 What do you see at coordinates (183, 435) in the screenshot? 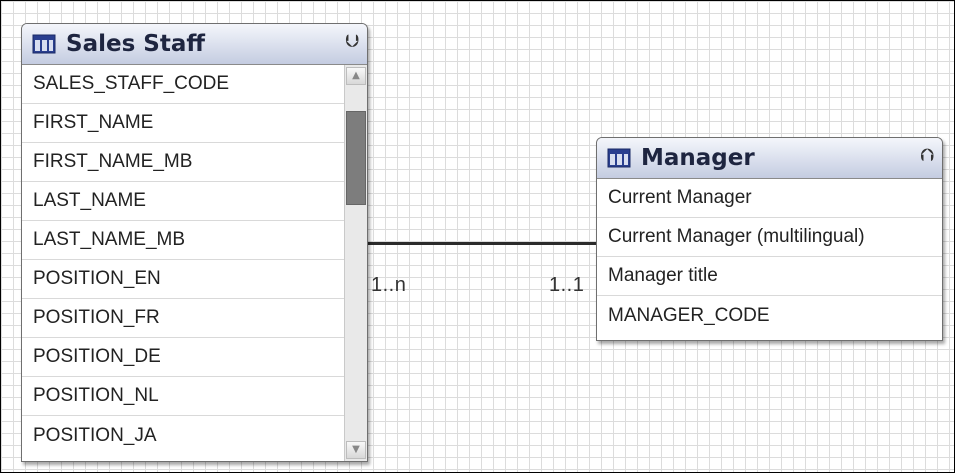
I see `attribute-row: POSITION_JA` at bounding box center [183, 435].